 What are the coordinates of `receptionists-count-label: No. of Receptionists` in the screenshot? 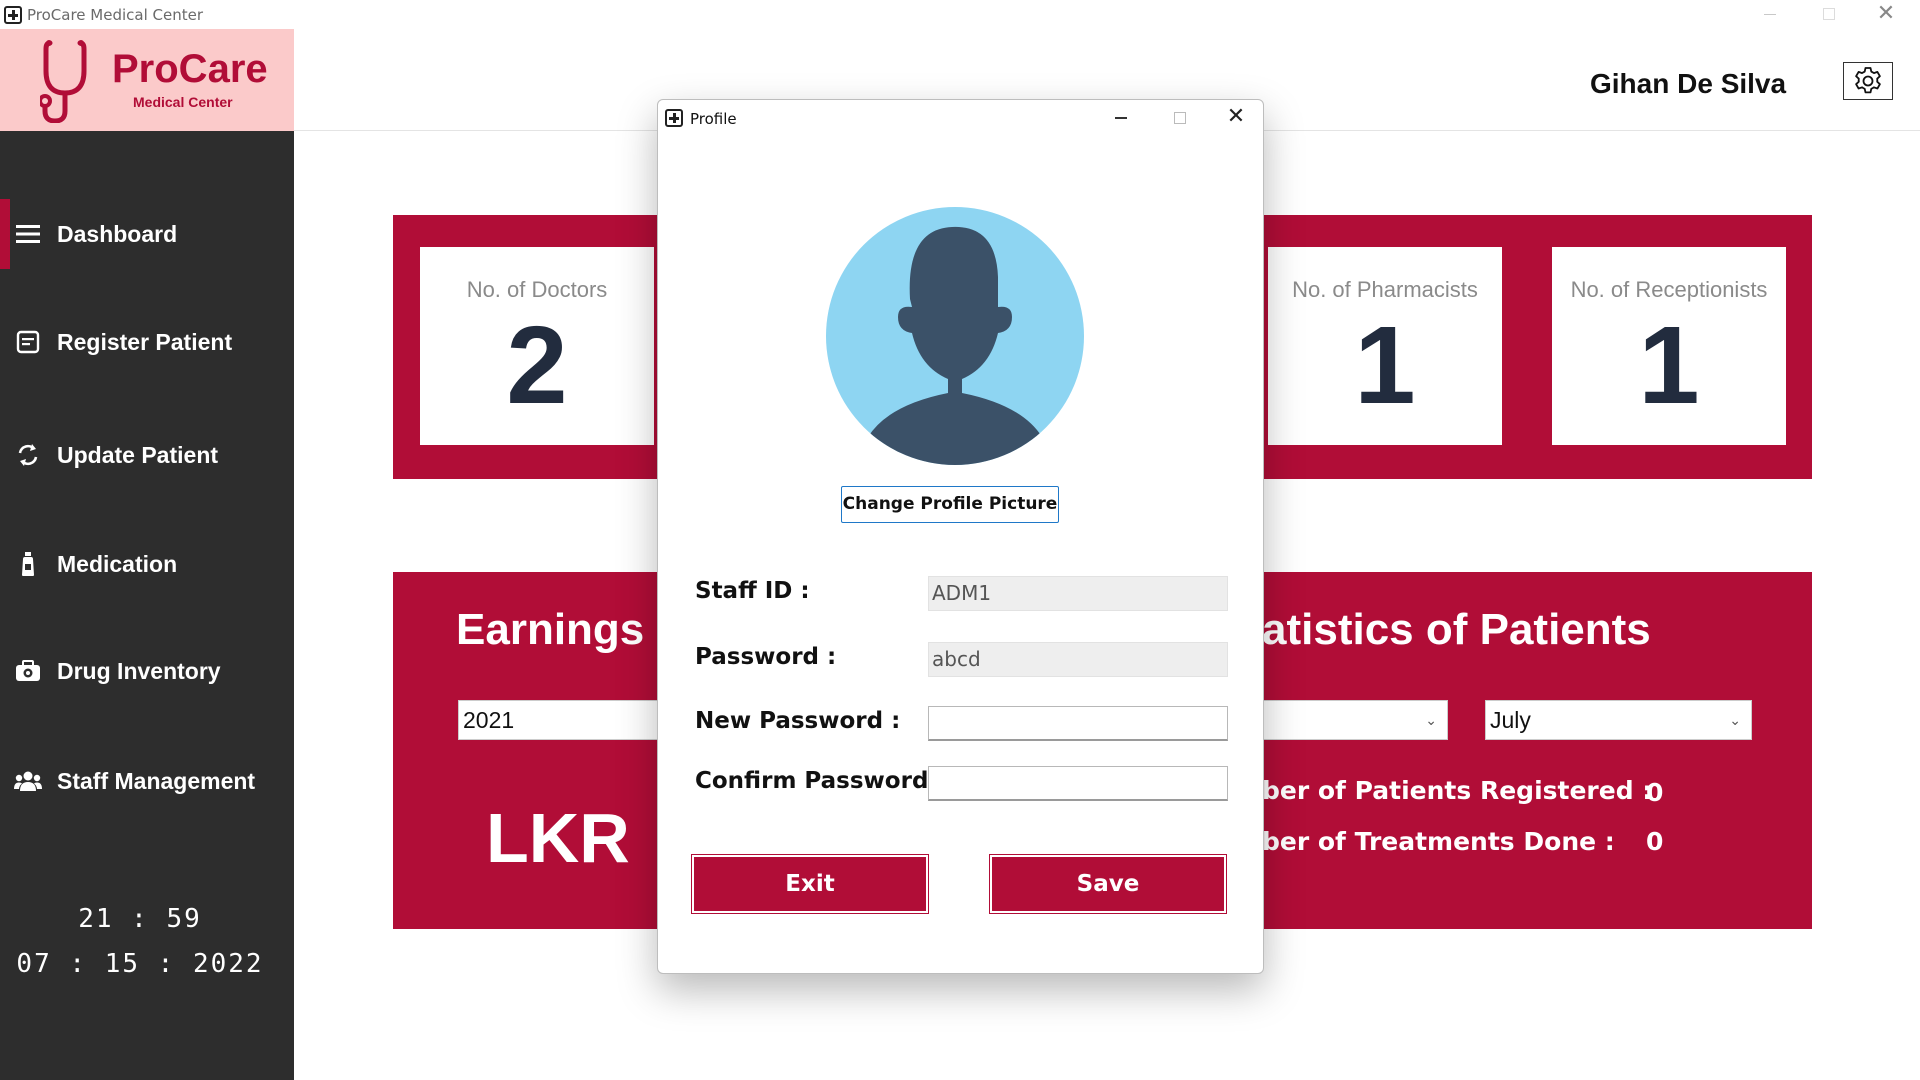 It's located at (1669, 289).